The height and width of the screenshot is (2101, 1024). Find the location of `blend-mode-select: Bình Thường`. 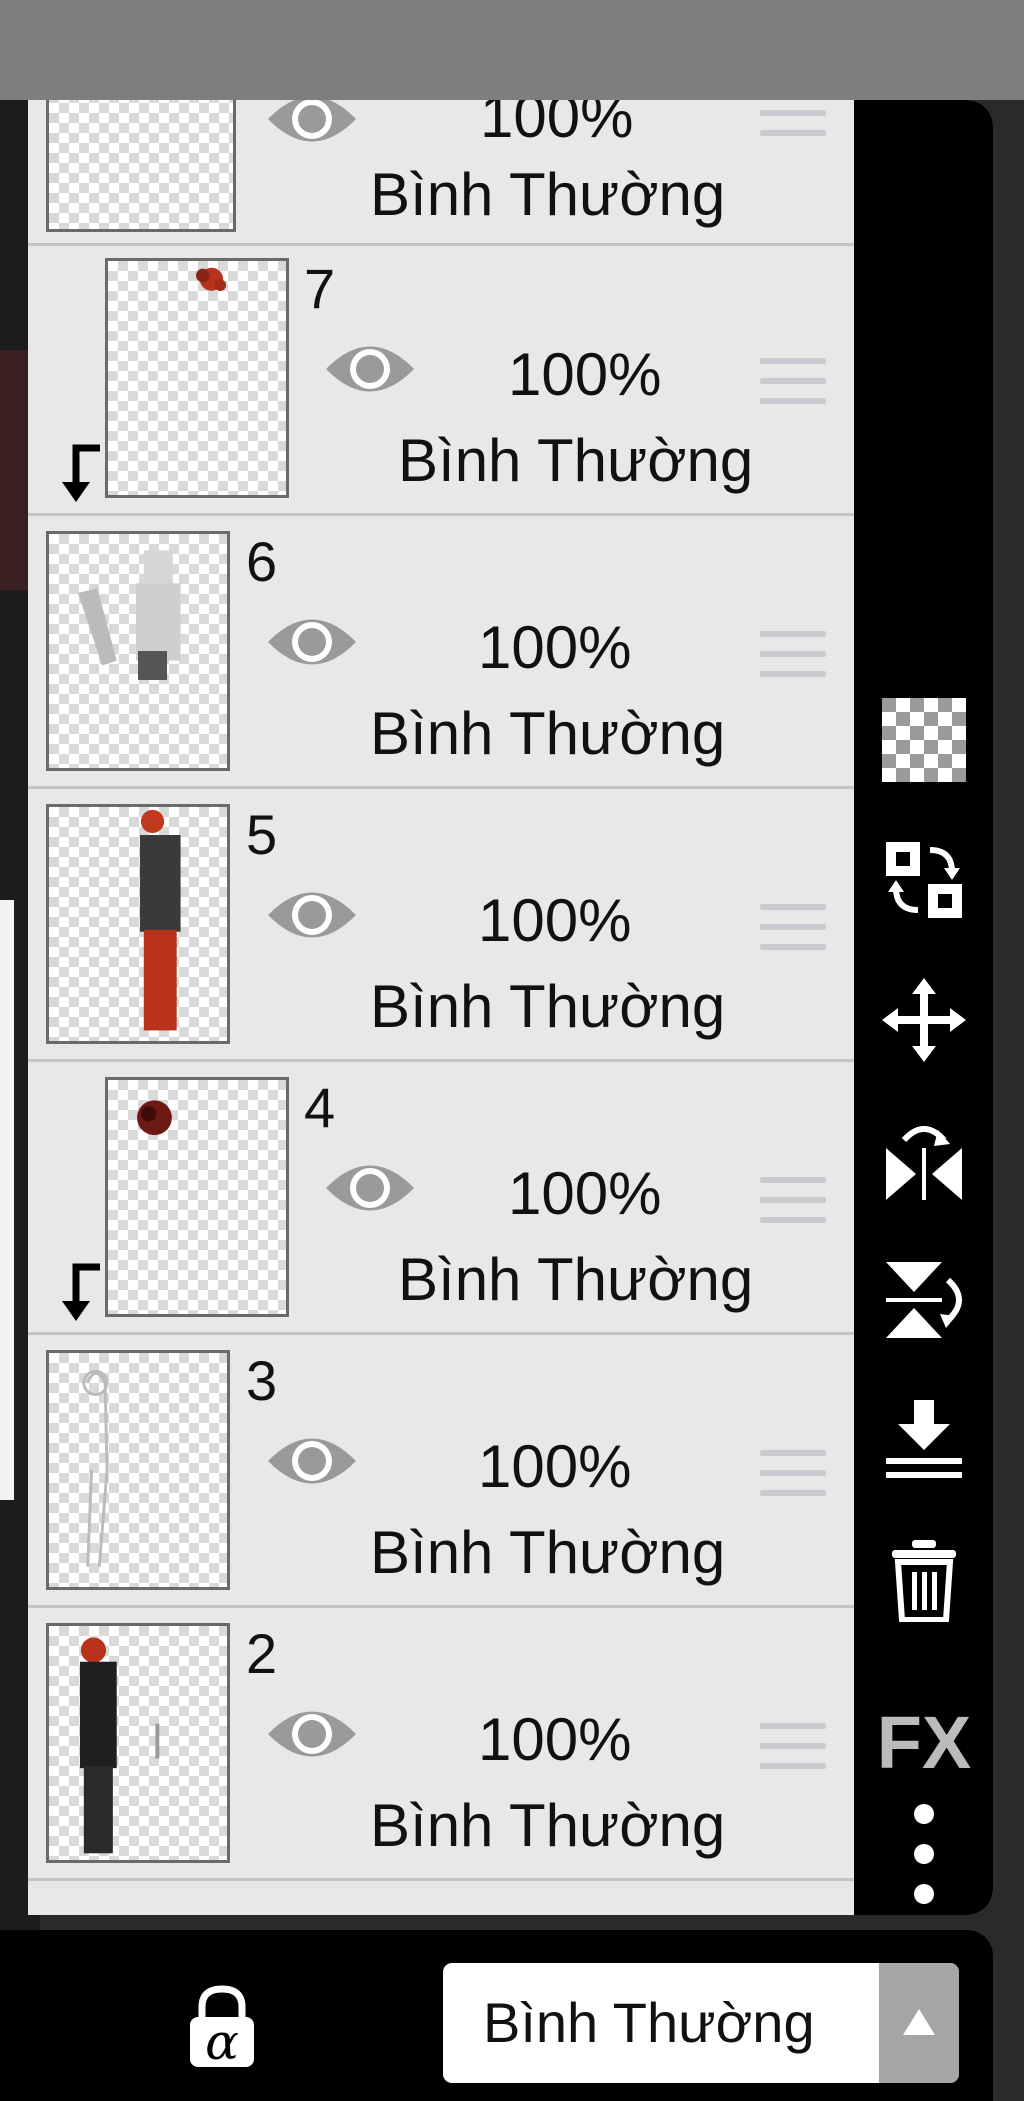

blend-mode-select: Bình Thường is located at coordinates (701, 2023).